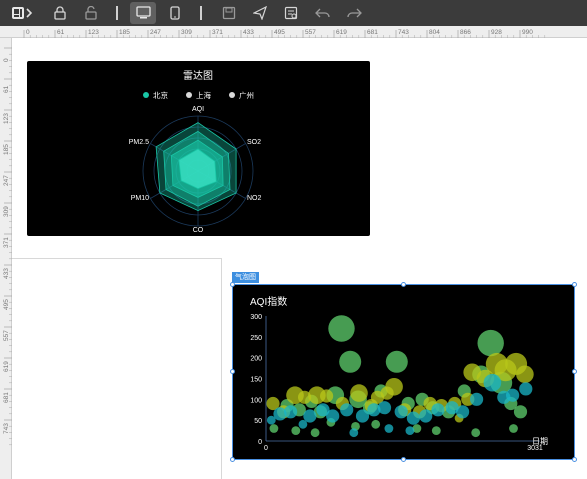  I want to click on resize-handle-e, so click(574, 371).